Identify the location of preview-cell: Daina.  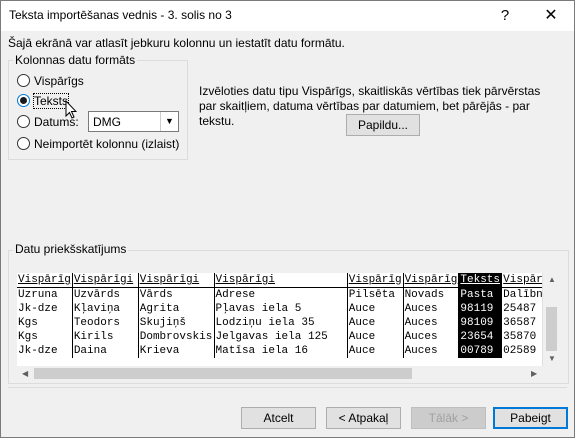
(105, 351).